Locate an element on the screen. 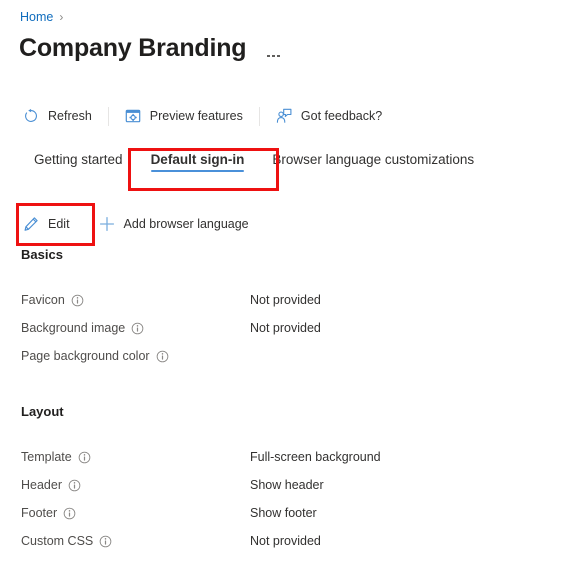  property-label: Footer is located at coordinates (135, 513).